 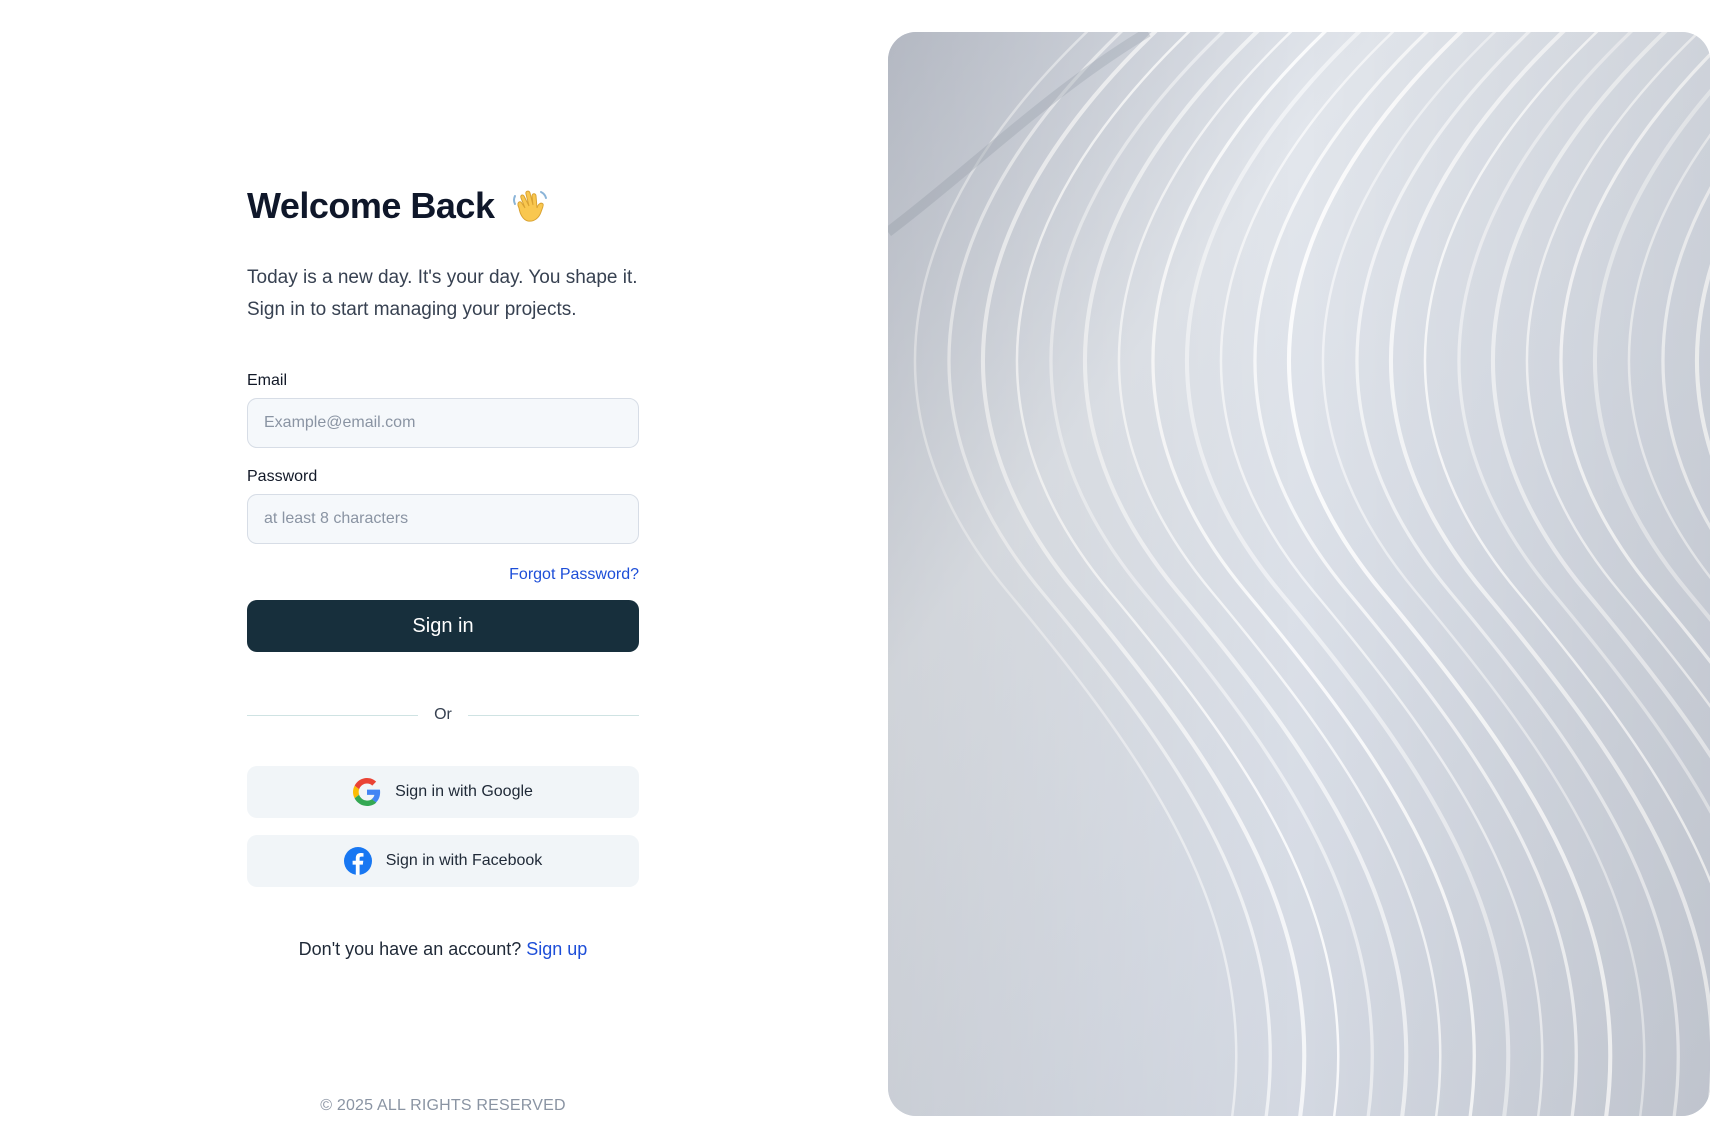 I want to click on title-row: Welcome Back, so click(x=443, y=206).